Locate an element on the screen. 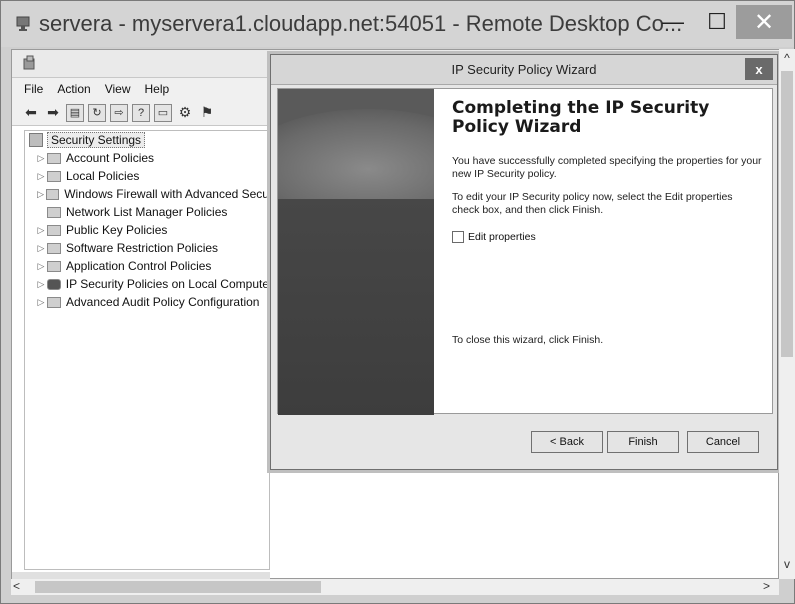 The height and width of the screenshot is (604, 795). tree-item: ▷ Software Restriction Policies is located at coordinates (147, 248).